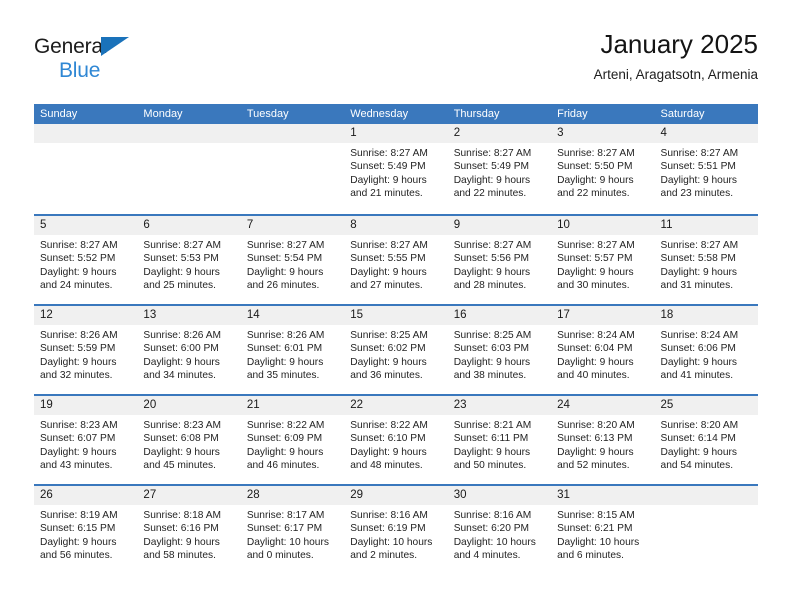 Image resolution: width=792 pixels, height=612 pixels. Describe the element at coordinates (595, 167) in the screenshot. I see `sunset-text: Sunset: 5:50 PM` at that location.